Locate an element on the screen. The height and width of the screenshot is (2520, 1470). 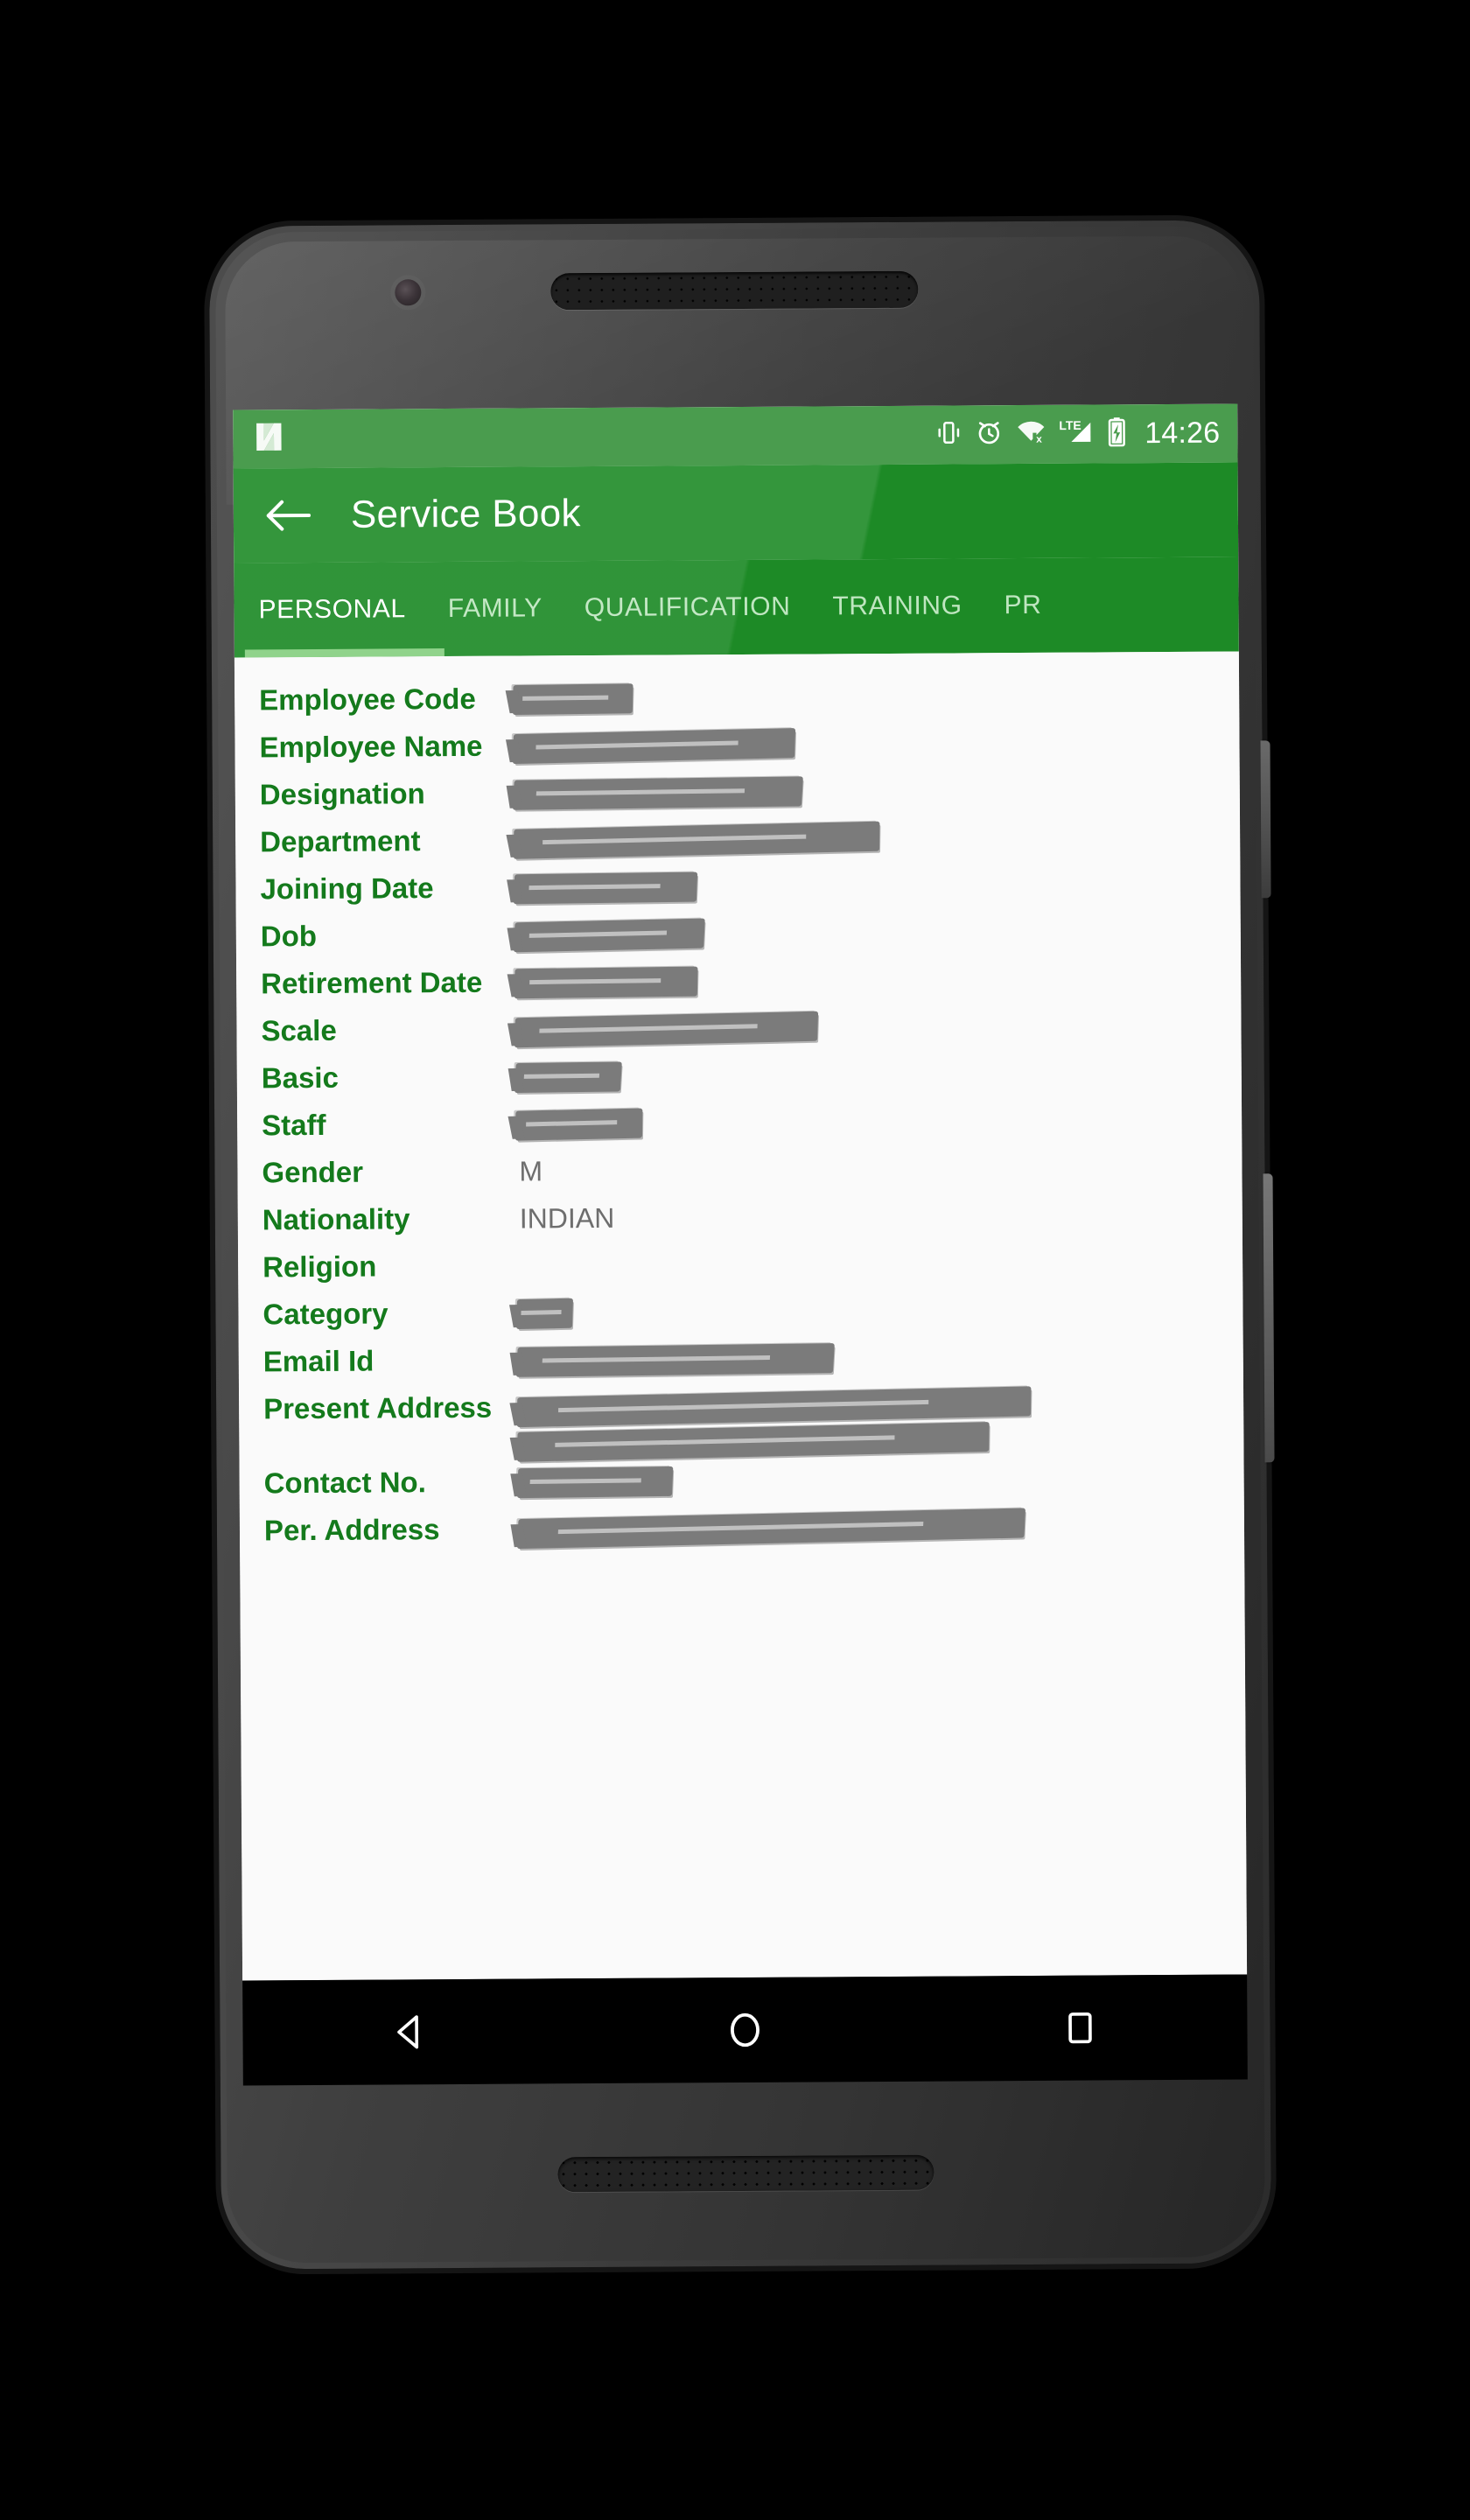
tab-label: TRAINING is located at coordinates (897, 606).